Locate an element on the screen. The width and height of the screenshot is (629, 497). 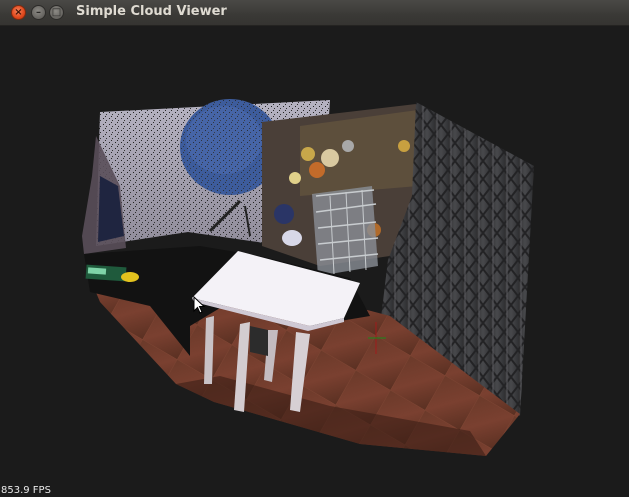
title-bar: × – □ Simple Cloud Viewer is located at coordinates (314, 13).